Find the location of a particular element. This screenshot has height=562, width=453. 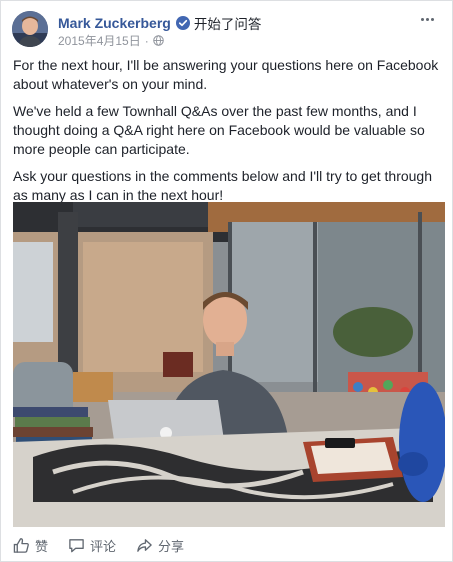

author-name: Mark Zuckerberg is located at coordinates (114, 23).